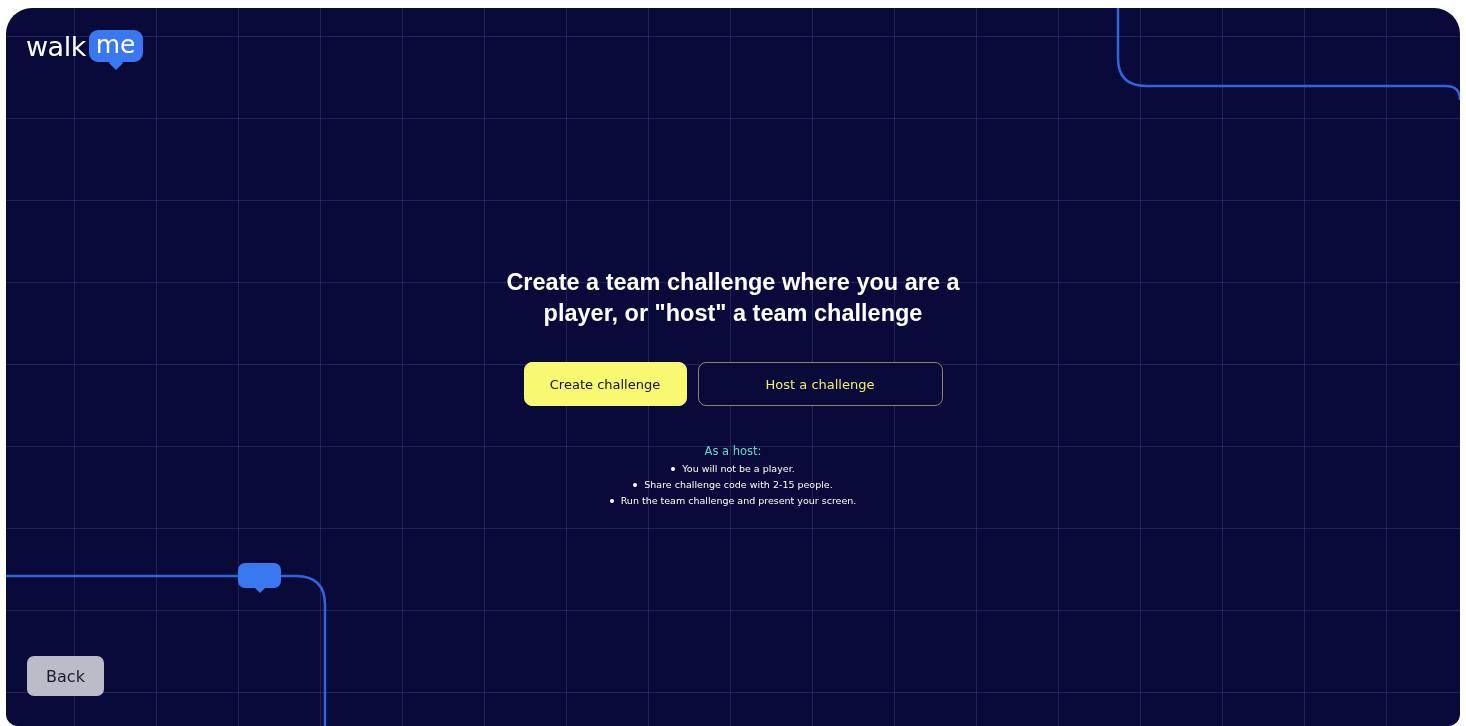  I want to click on page-heading: Create a team challenge where you are a player, or "host" a team challenge, so click(733, 298).